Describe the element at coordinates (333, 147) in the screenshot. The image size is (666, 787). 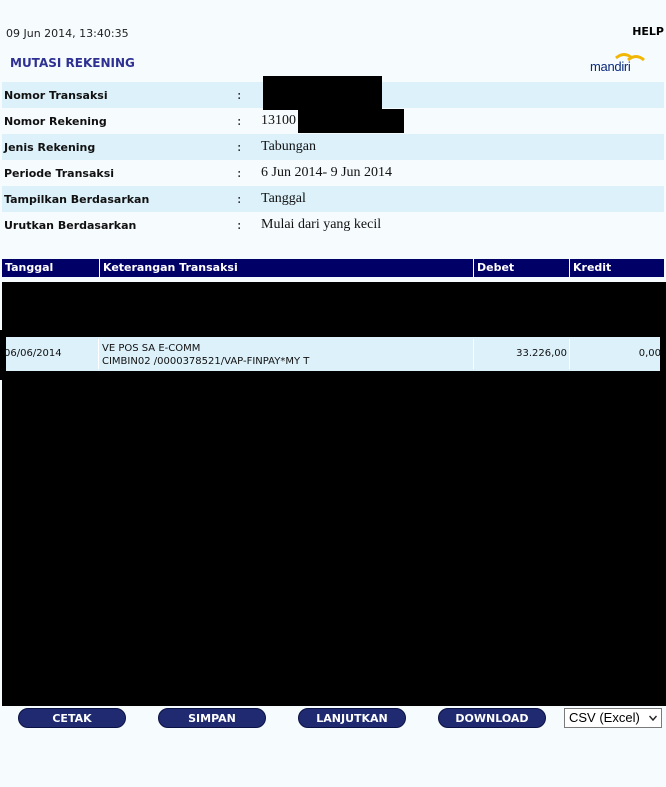
I see `info-row-jenis-rekening: Jenis Rekening : Tabungan` at that location.